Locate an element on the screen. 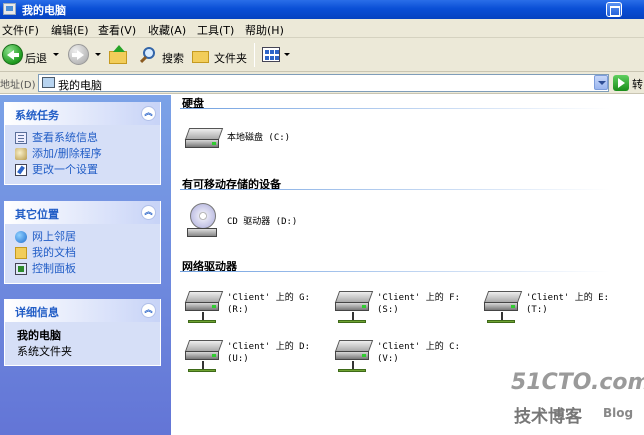  back-arrow-icon is located at coordinates (13, 55).